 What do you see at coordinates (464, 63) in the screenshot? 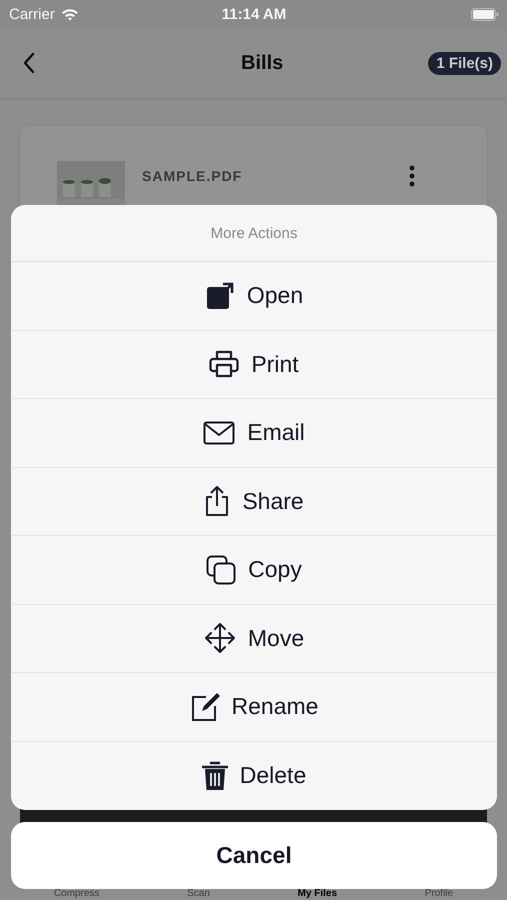
I see `file-count-badge: 1 File(s)` at bounding box center [464, 63].